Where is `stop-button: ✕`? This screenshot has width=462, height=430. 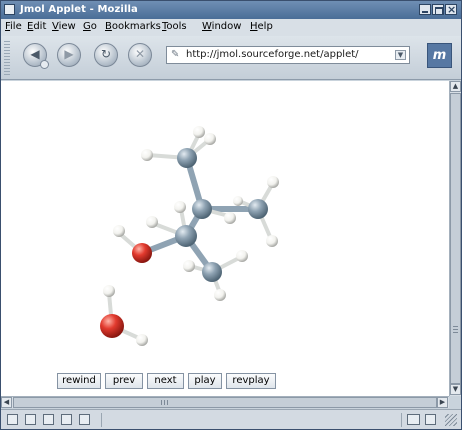 stop-button: ✕ is located at coordinates (140, 55).